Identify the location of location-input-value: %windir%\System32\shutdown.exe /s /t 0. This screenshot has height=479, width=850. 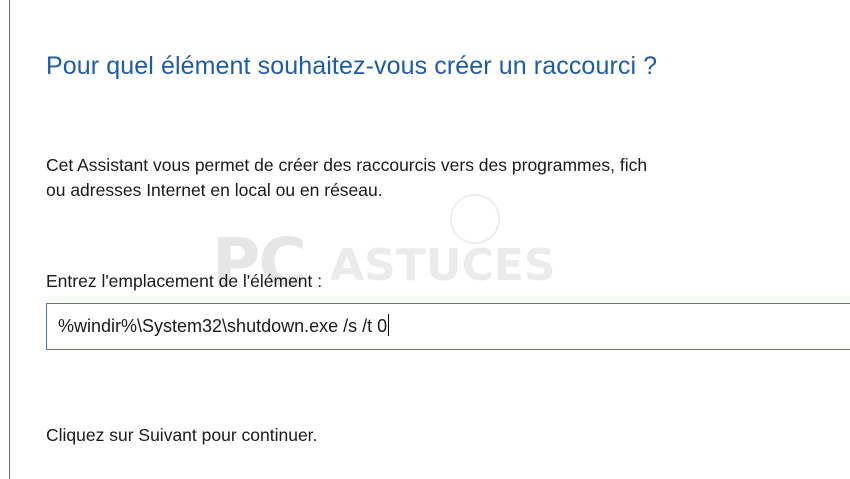
(224, 325).